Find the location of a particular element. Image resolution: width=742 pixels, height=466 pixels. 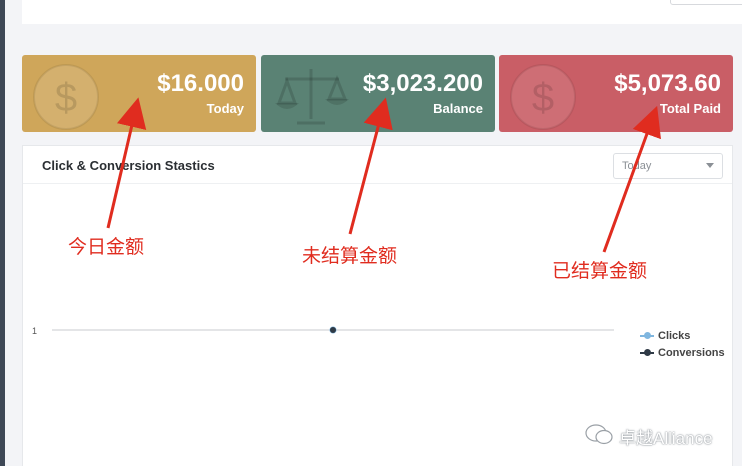

wechat-icon is located at coordinates (599, 434).